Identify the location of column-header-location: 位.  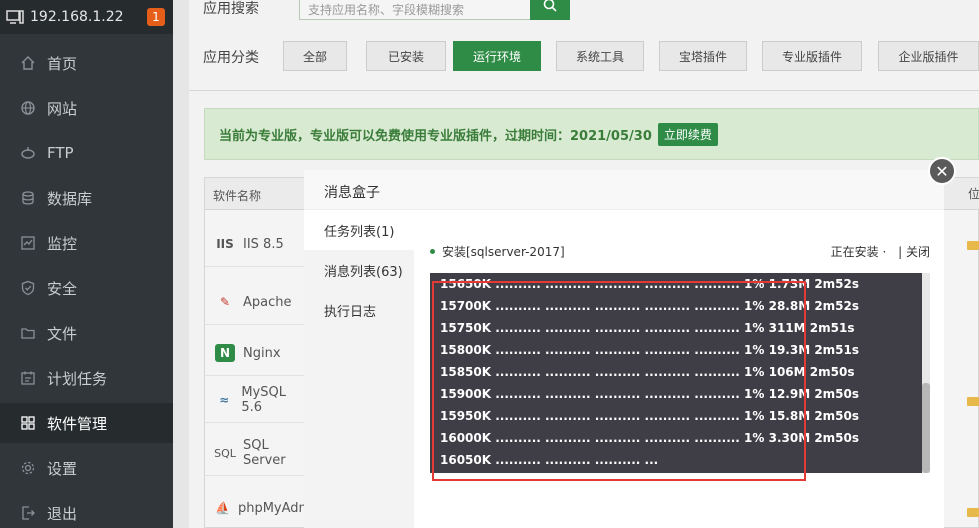
(973, 194).